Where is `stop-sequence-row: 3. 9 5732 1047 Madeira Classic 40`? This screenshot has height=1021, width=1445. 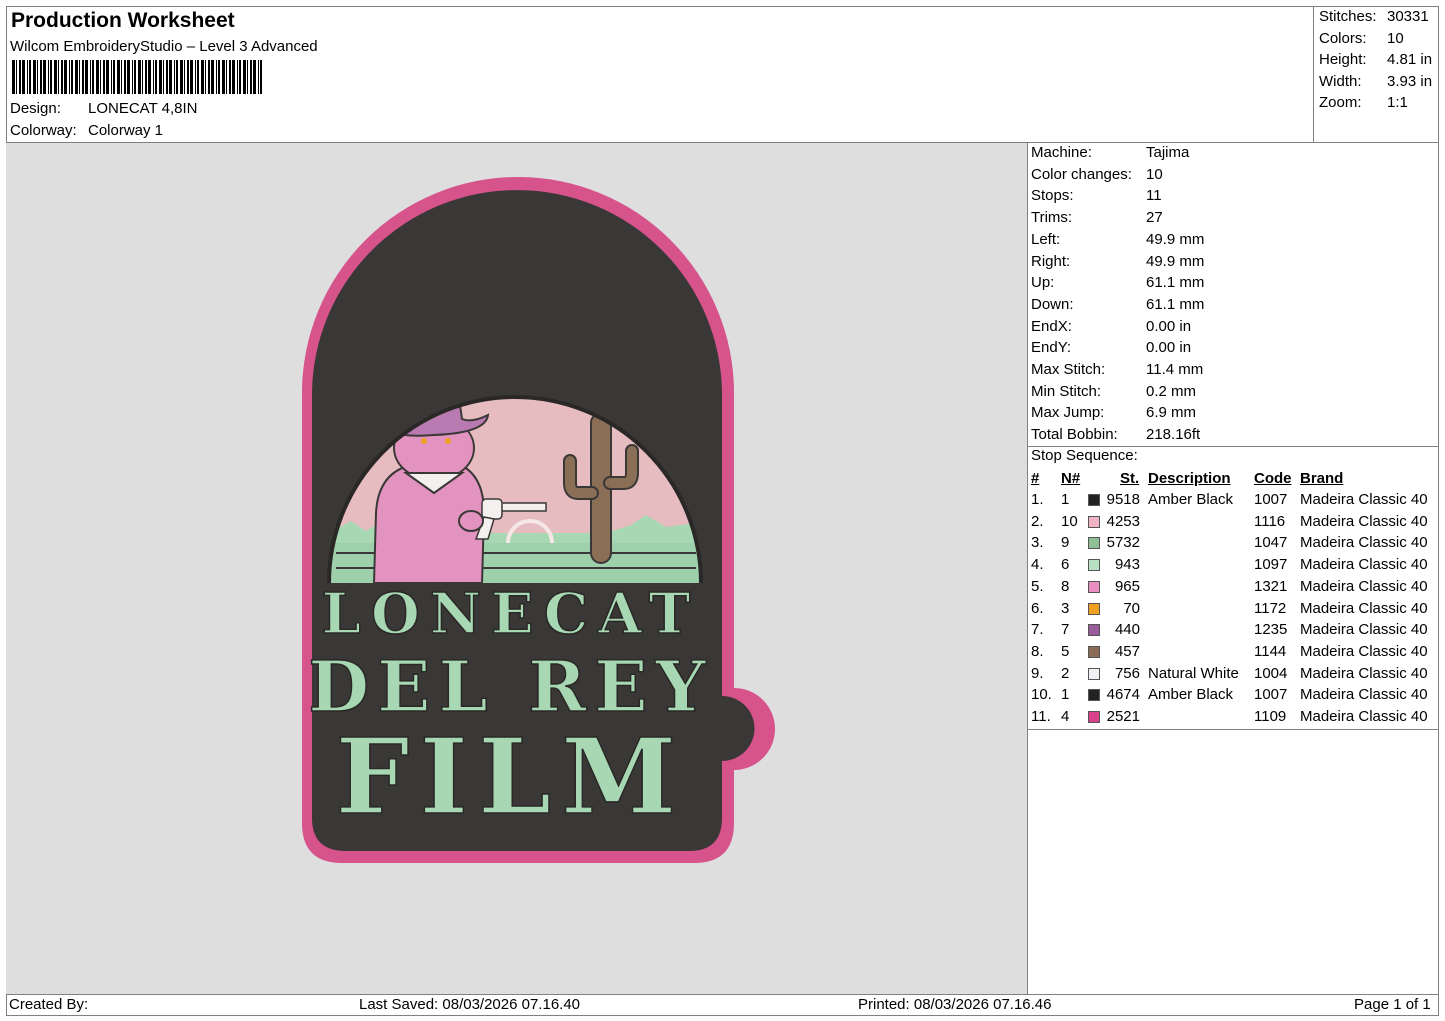 stop-sequence-row: 3. 9 5732 1047 Madeira Classic 40 is located at coordinates (1229, 543).